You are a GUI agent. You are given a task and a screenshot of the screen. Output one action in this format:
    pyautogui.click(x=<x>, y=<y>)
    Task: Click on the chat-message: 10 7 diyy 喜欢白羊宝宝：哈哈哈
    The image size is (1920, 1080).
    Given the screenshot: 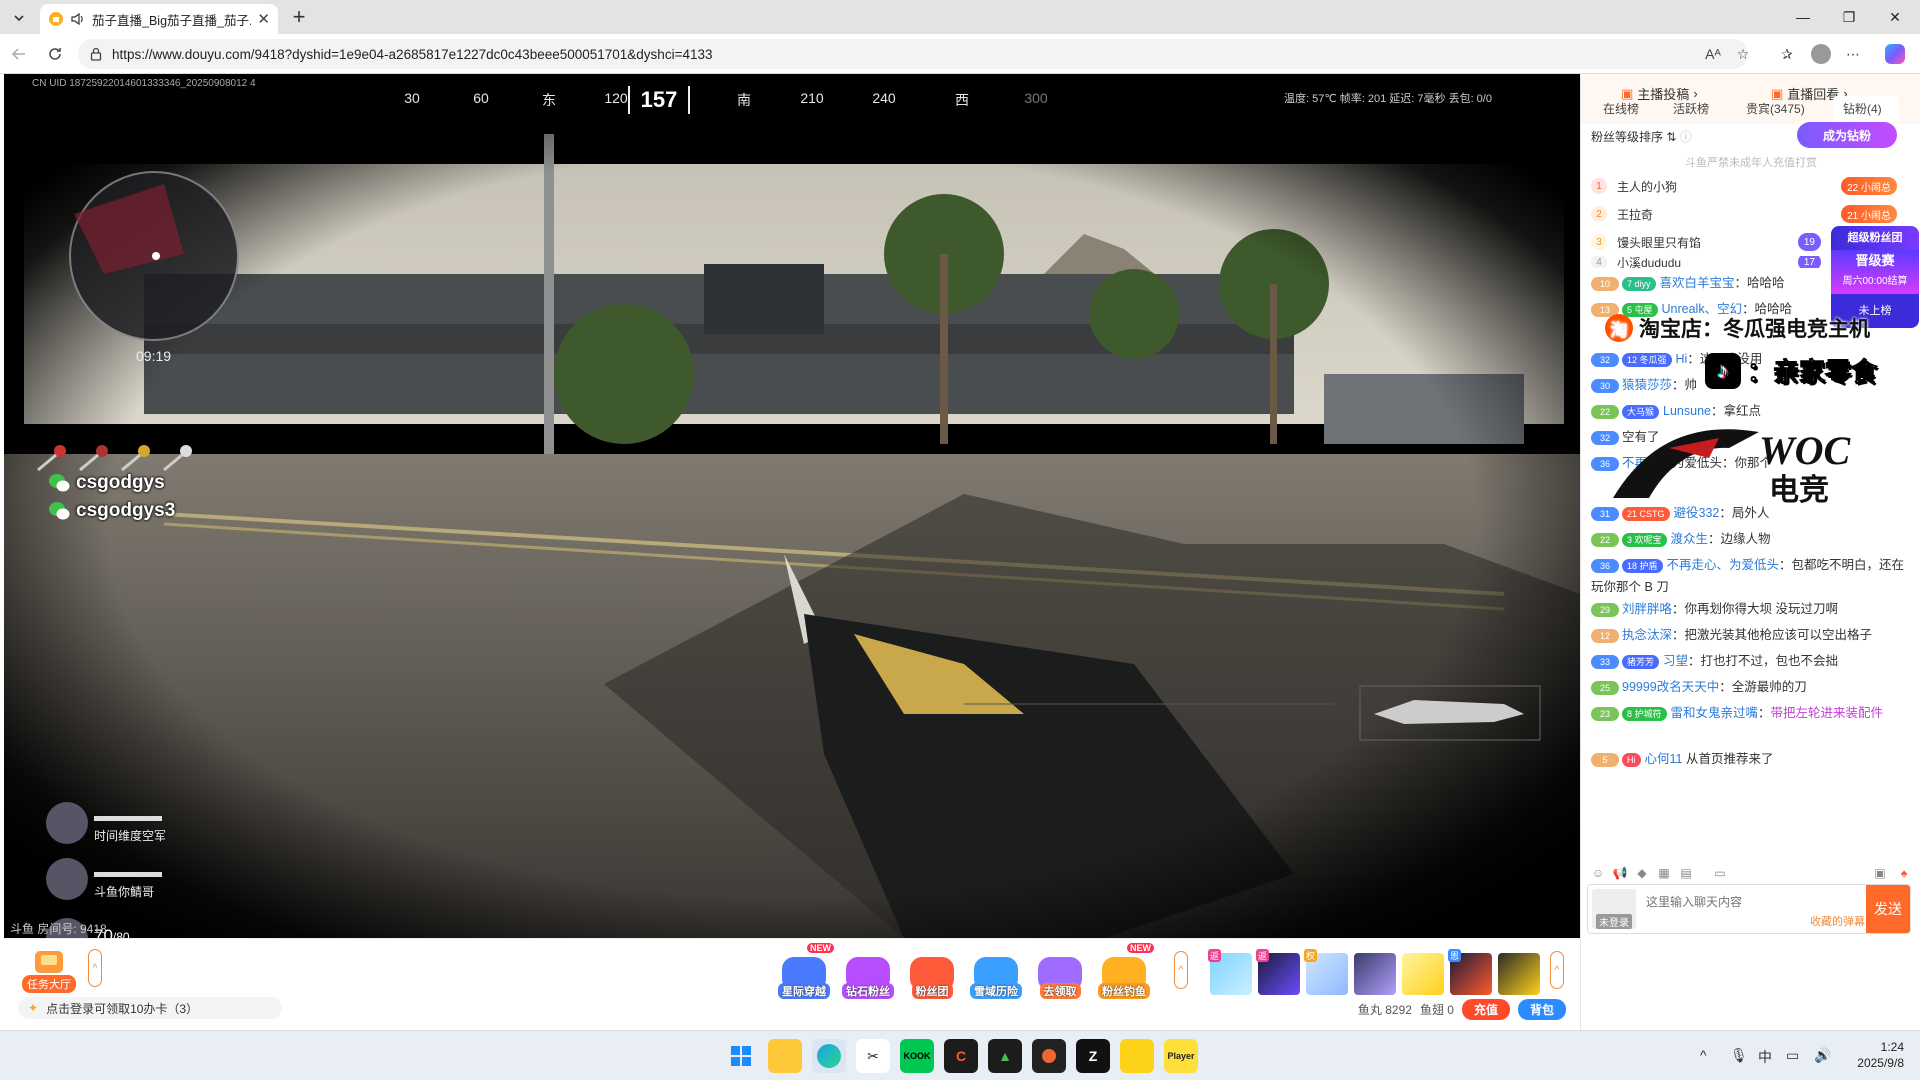 What is the action you would take?
    pyautogui.click(x=1751, y=283)
    